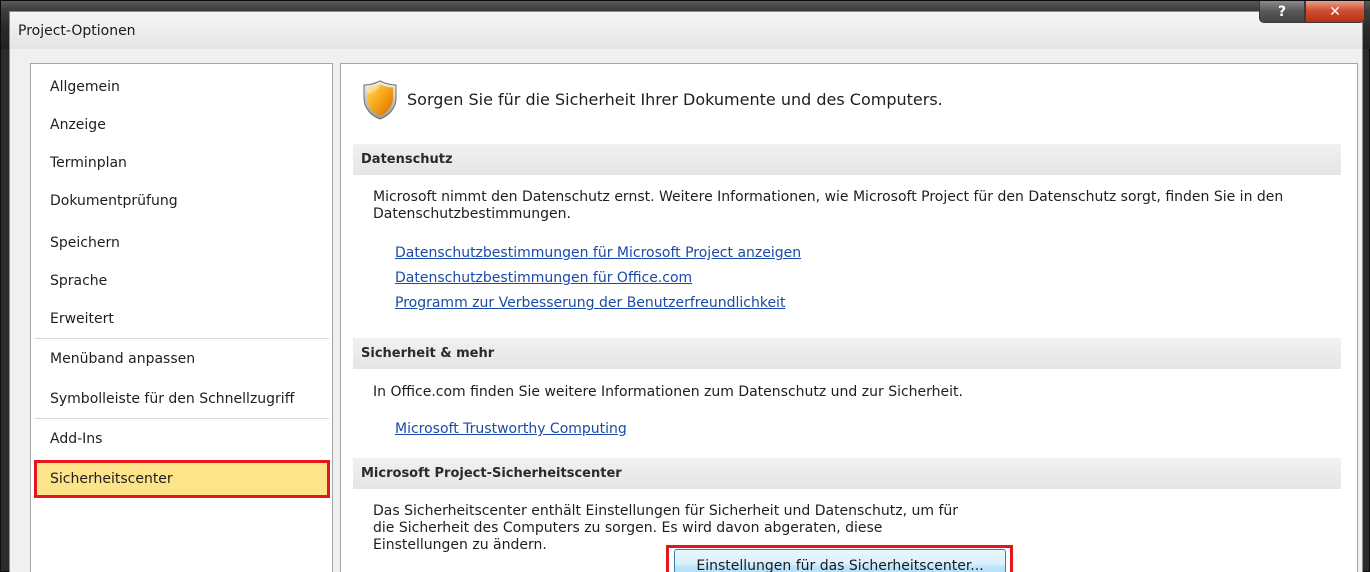 The width and height of the screenshot is (1370, 572). What do you see at coordinates (182, 125) in the screenshot?
I see `sidebar-item-anzeige: Anzeige` at bounding box center [182, 125].